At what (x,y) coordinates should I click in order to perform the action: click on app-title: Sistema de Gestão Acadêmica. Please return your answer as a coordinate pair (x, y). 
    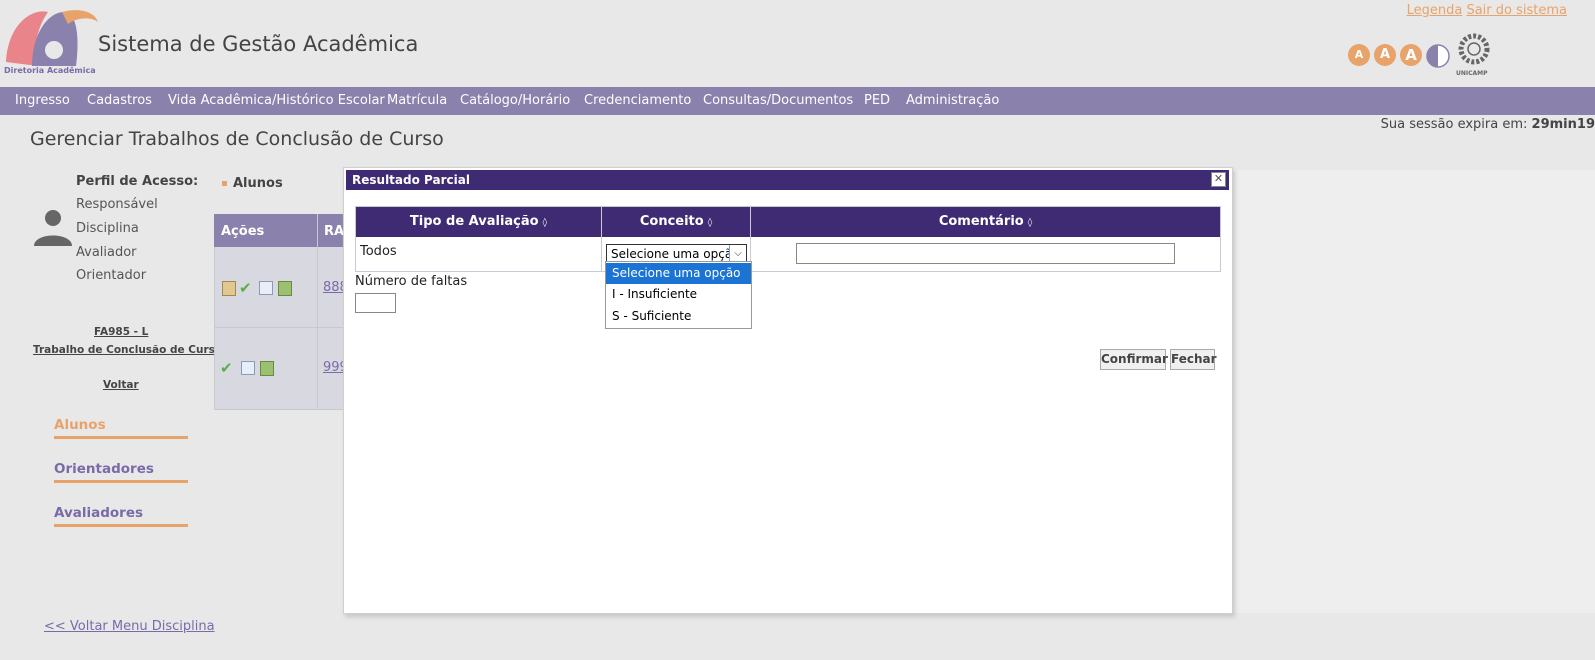
    Looking at the image, I should click on (258, 44).